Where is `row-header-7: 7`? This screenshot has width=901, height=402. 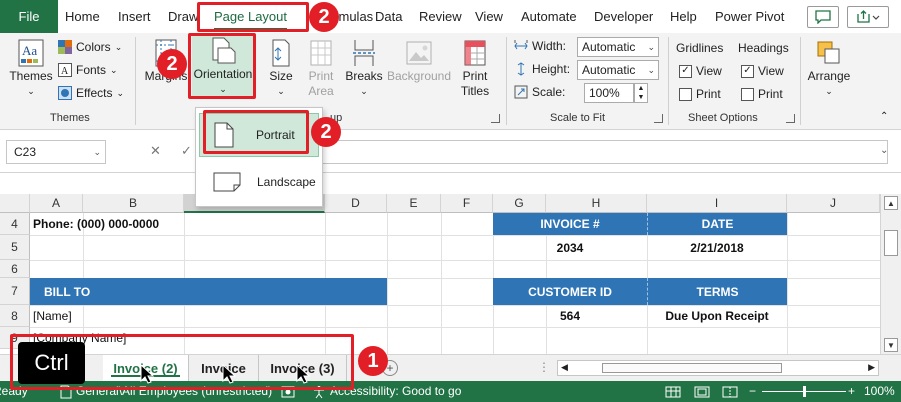
row-header-7: 7 is located at coordinates (15, 291).